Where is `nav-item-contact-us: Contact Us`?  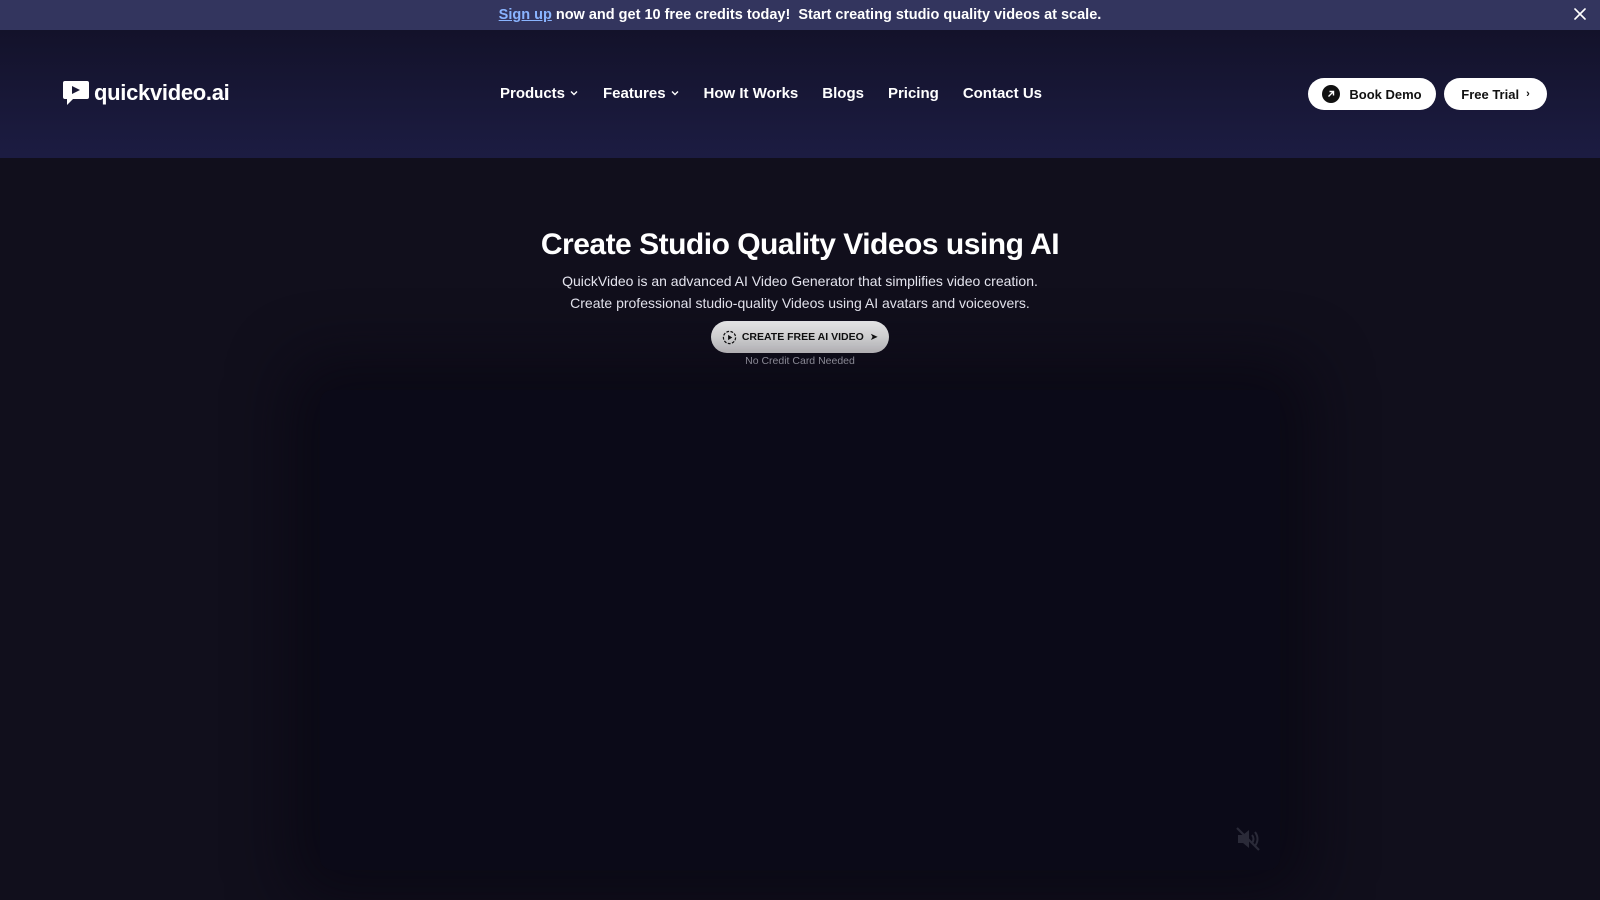
nav-item-contact-us: Contact Us is located at coordinates (1002, 93).